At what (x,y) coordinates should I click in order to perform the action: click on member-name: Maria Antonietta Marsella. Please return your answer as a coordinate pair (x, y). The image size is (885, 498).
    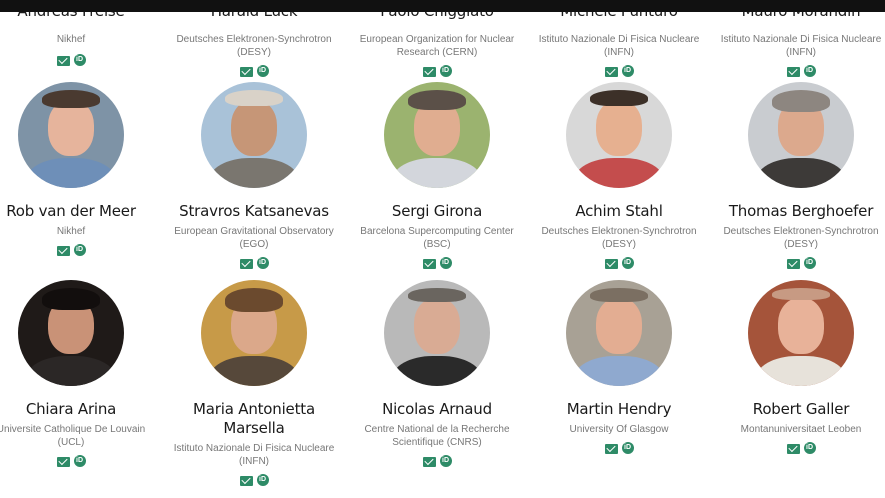
    Looking at the image, I should click on (254, 419).